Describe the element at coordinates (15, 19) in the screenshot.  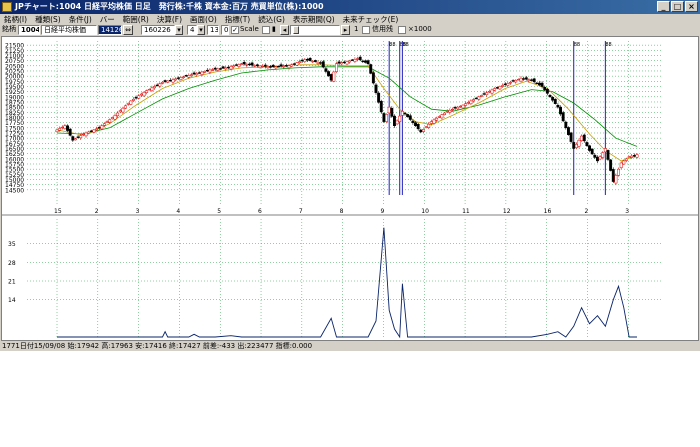
I see `menu-item-brand: 銘柄(I)` at that location.